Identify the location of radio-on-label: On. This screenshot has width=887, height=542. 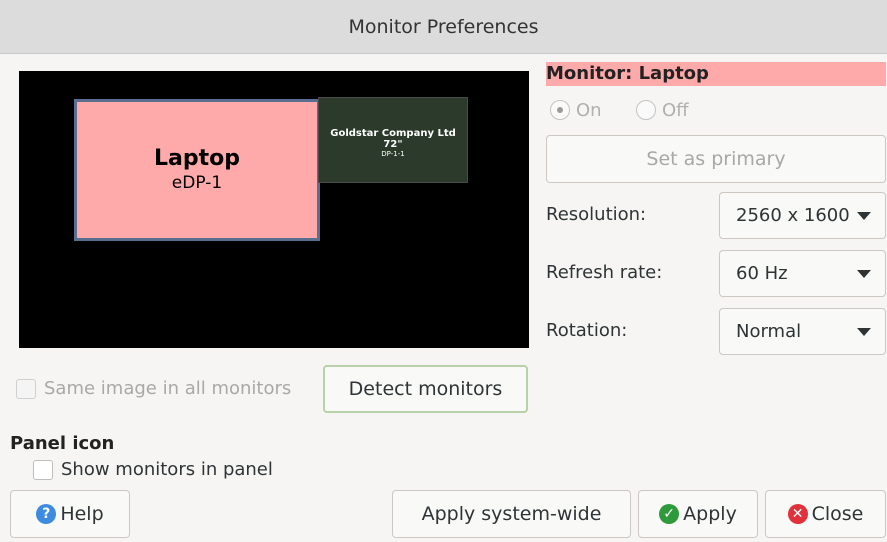
(589, 110).